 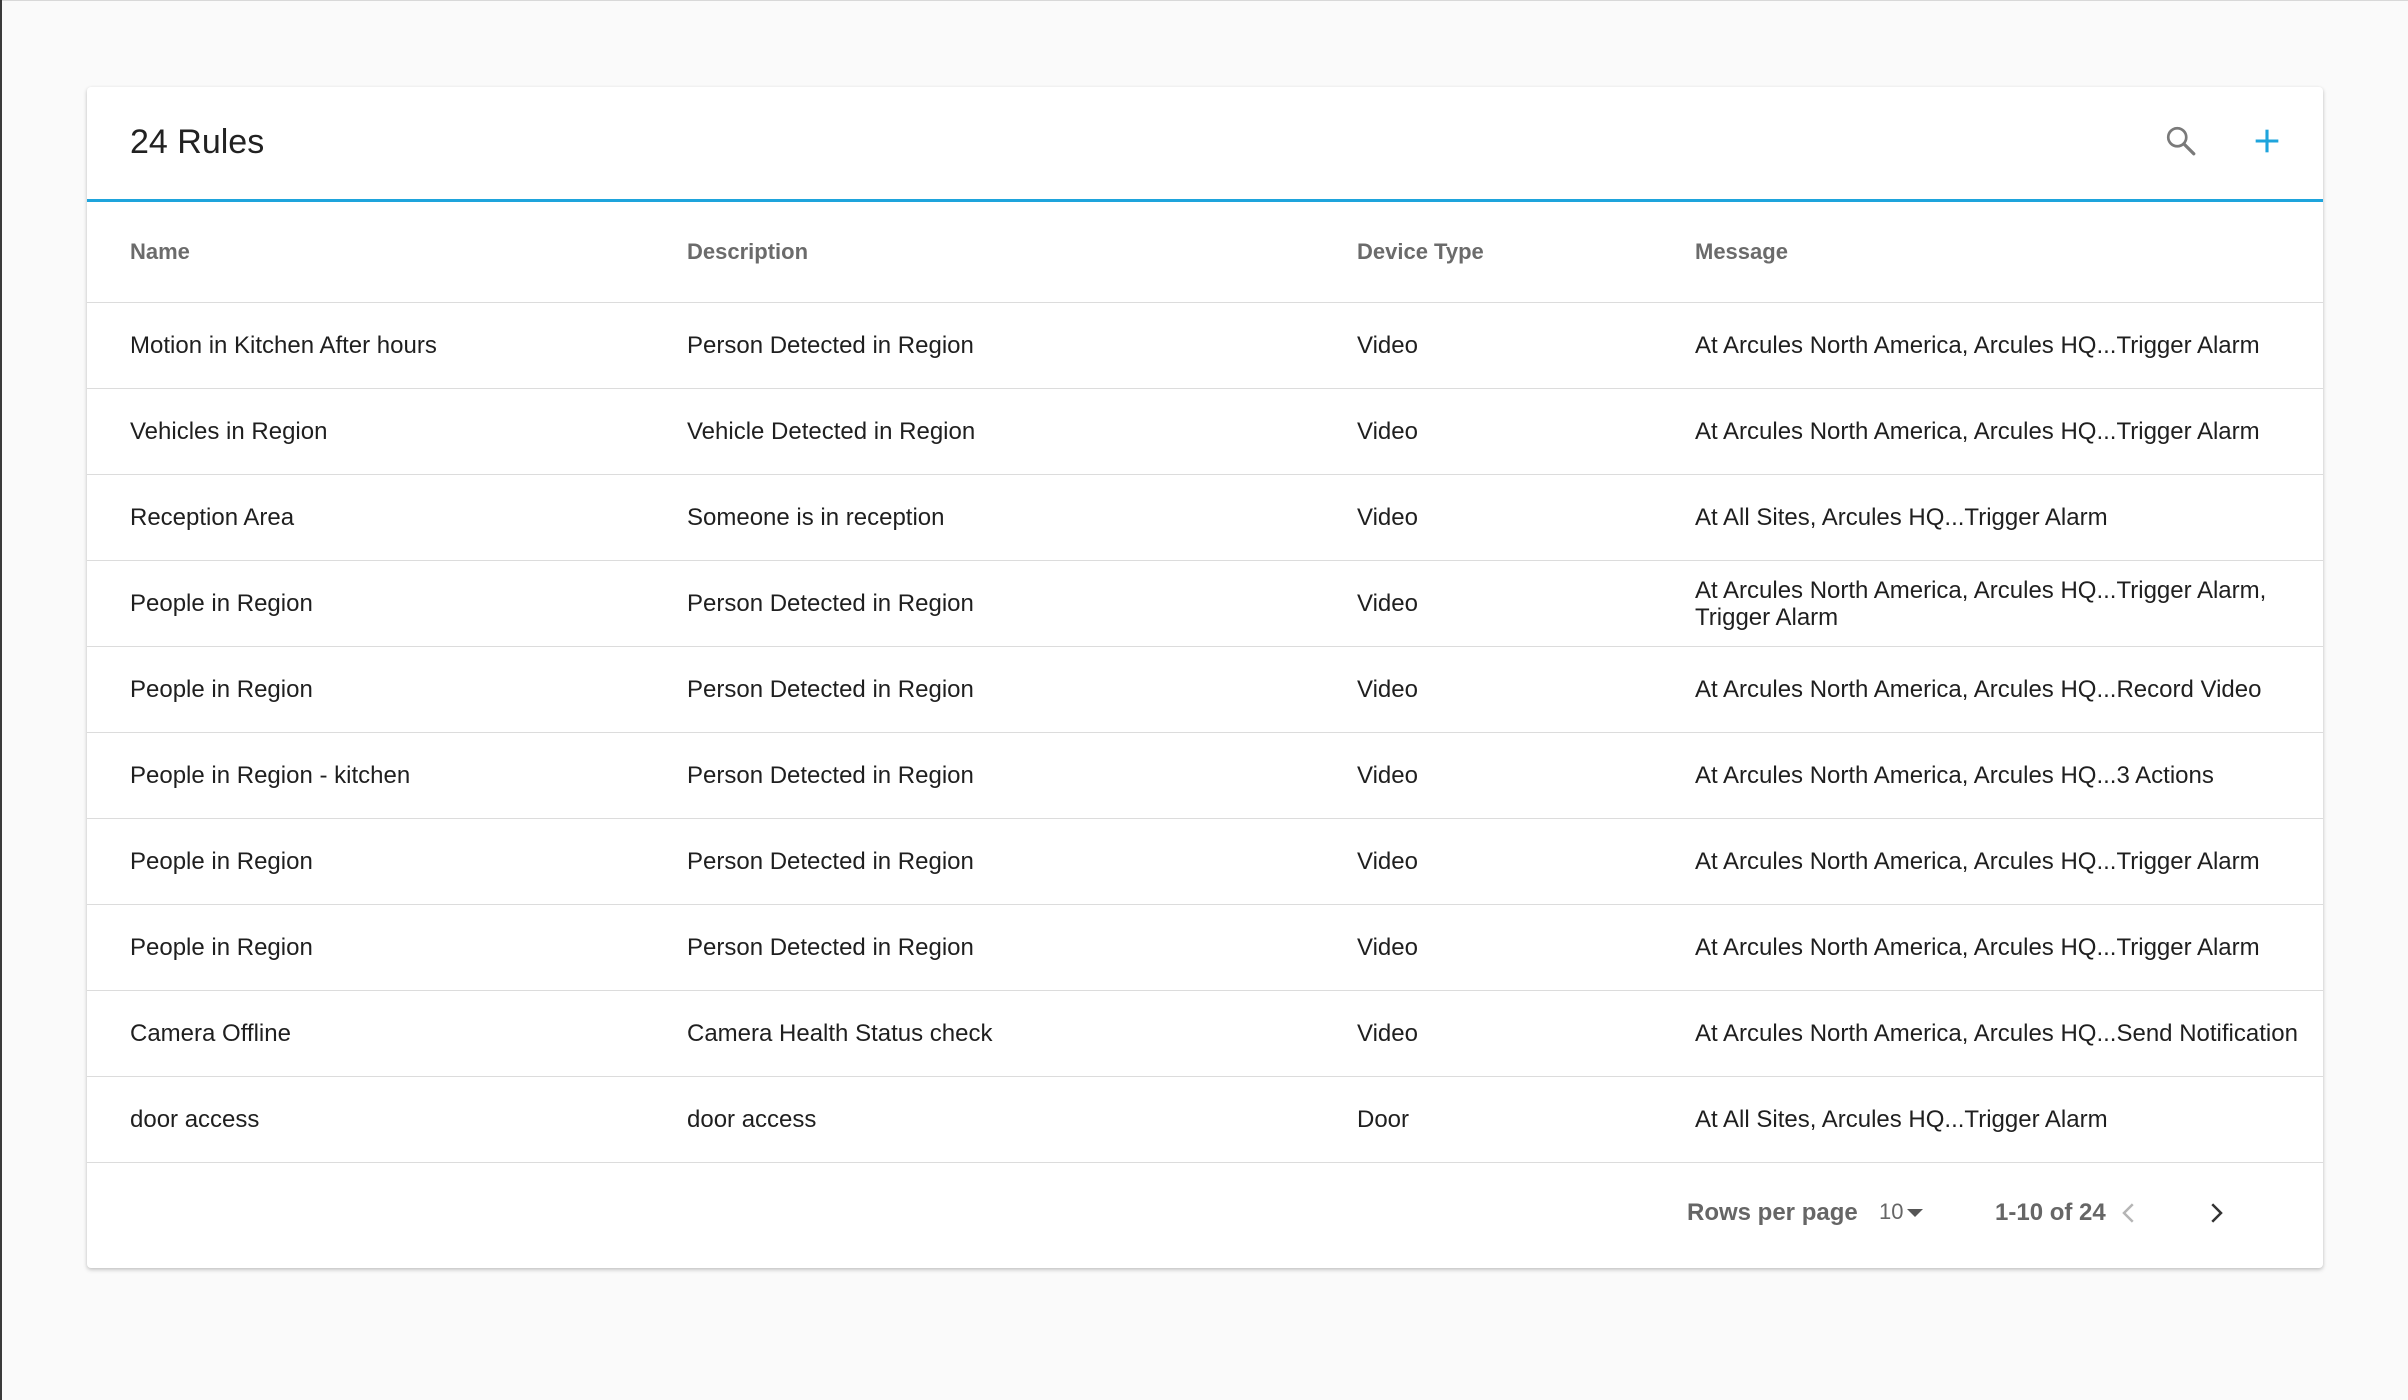 I want to click on cell-name: Camera Offline, so click(x=387, y=1033).